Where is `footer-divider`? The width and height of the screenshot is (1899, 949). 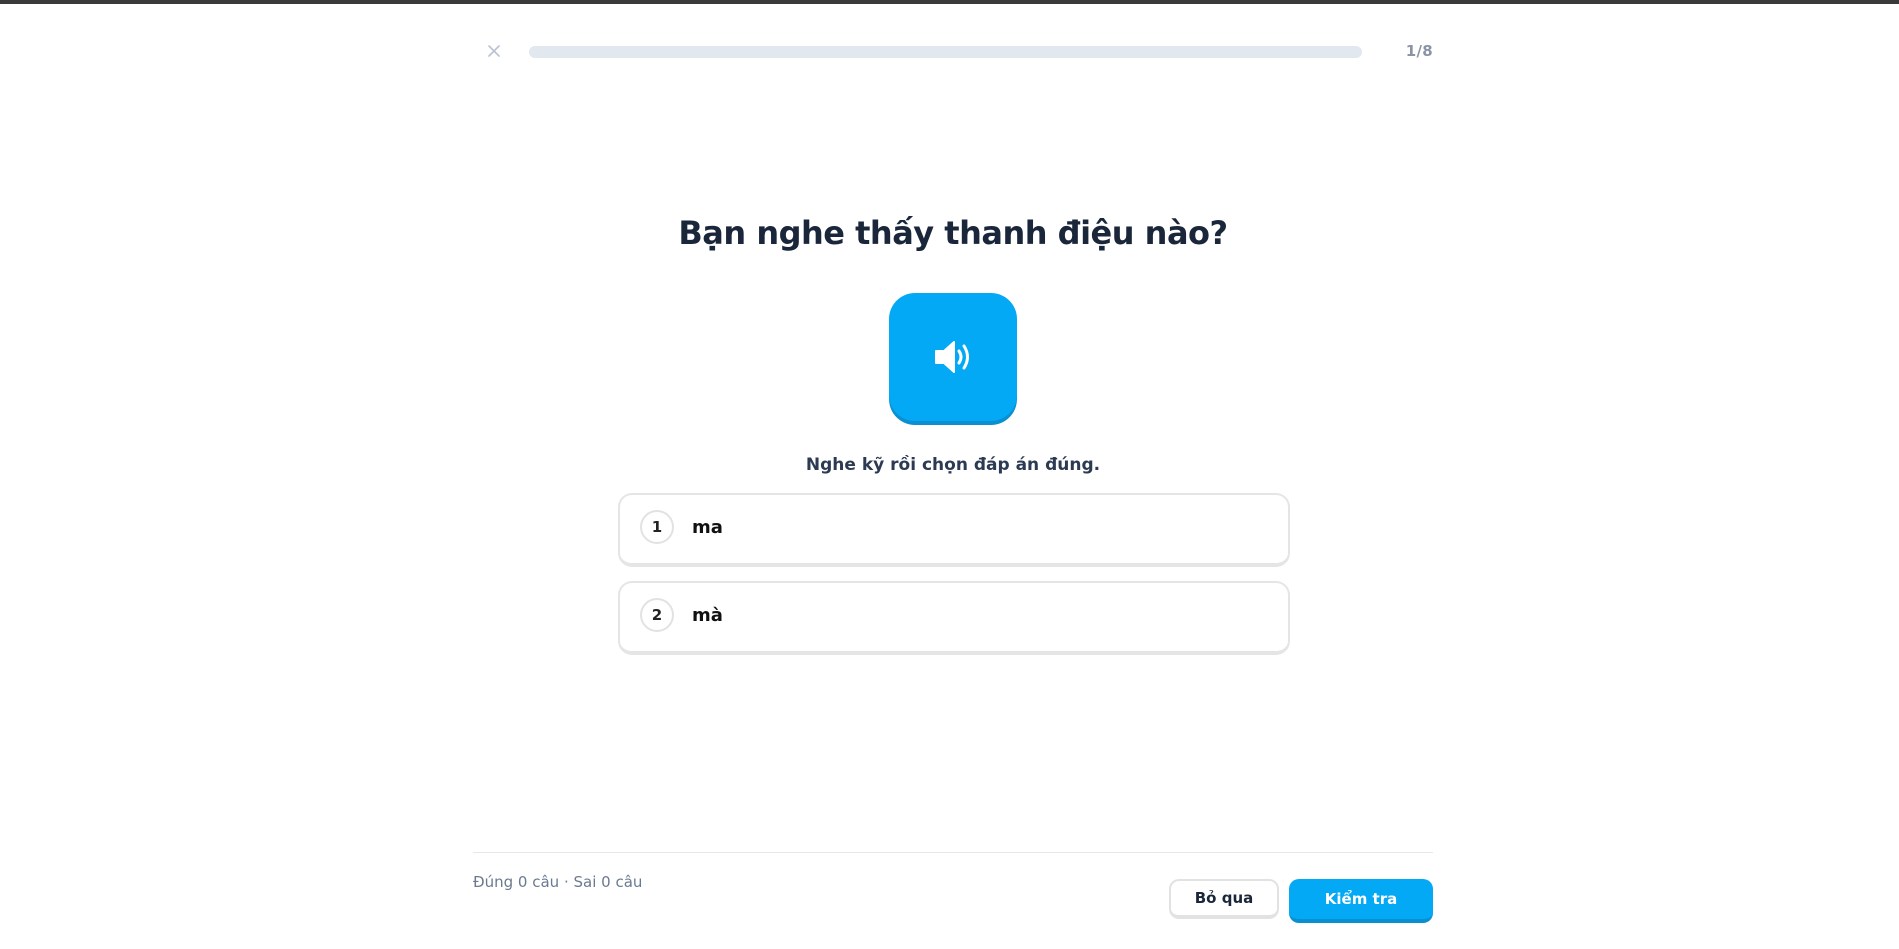 footer-divider is located at coordinates (953, 852).